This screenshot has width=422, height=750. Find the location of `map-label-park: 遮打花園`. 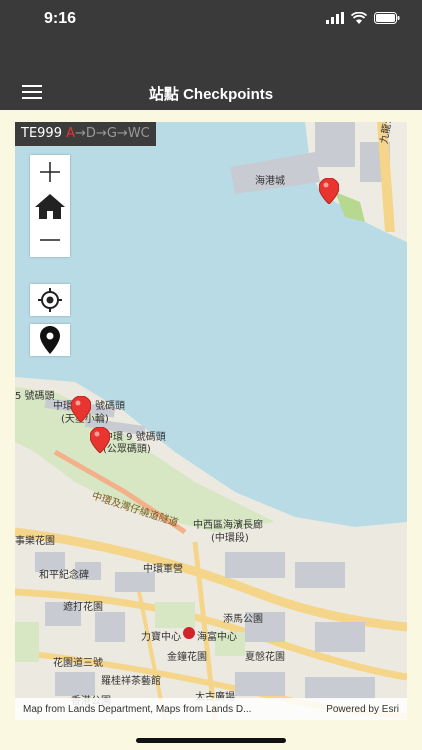

map-label-park: 遮打花園 is located at coordinates (83, 607).